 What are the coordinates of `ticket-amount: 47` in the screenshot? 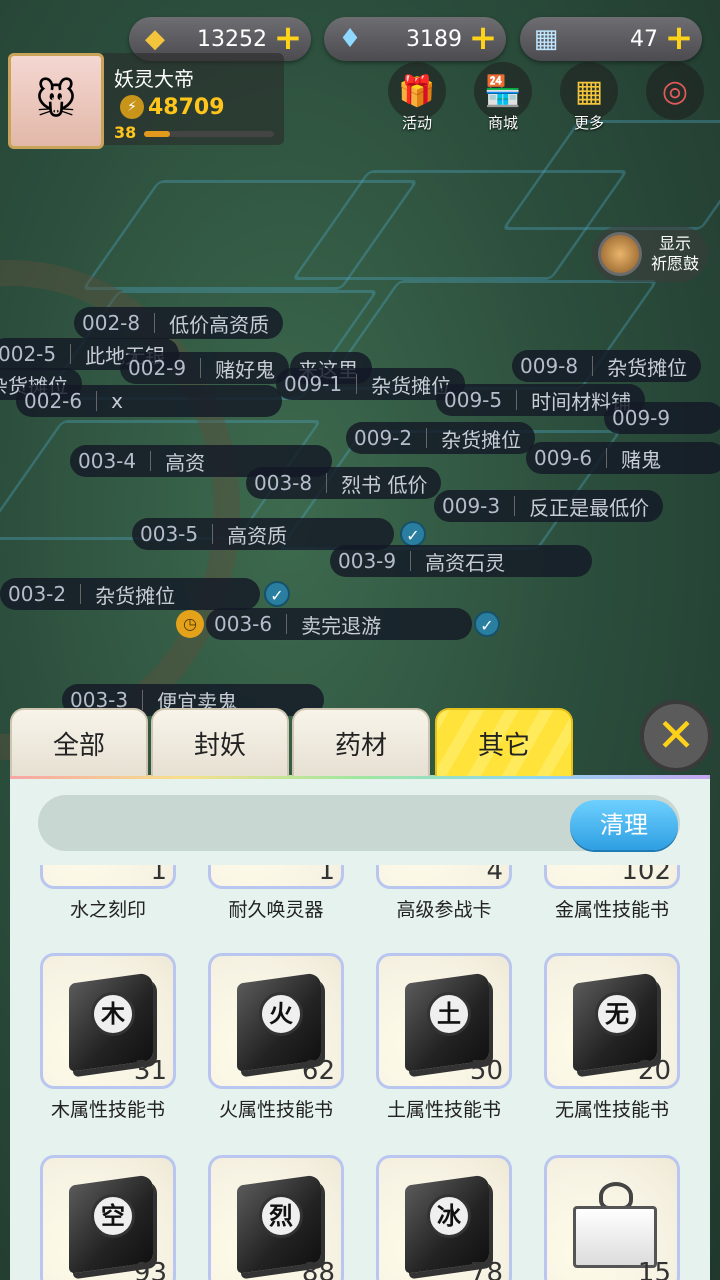 It's located at (644, 39).